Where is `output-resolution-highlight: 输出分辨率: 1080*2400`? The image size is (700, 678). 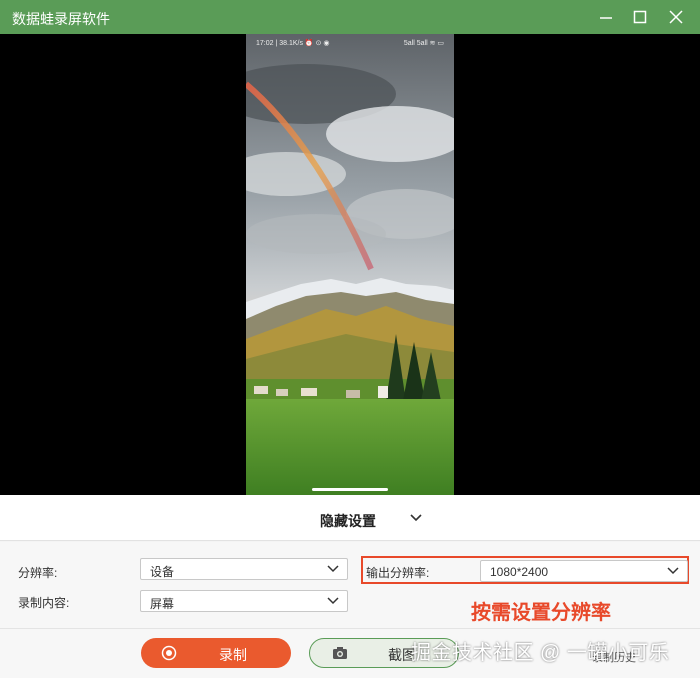 output-resolution-highlight: 输出分辨率: 1080*2400 is located at coordinates (525, 570).